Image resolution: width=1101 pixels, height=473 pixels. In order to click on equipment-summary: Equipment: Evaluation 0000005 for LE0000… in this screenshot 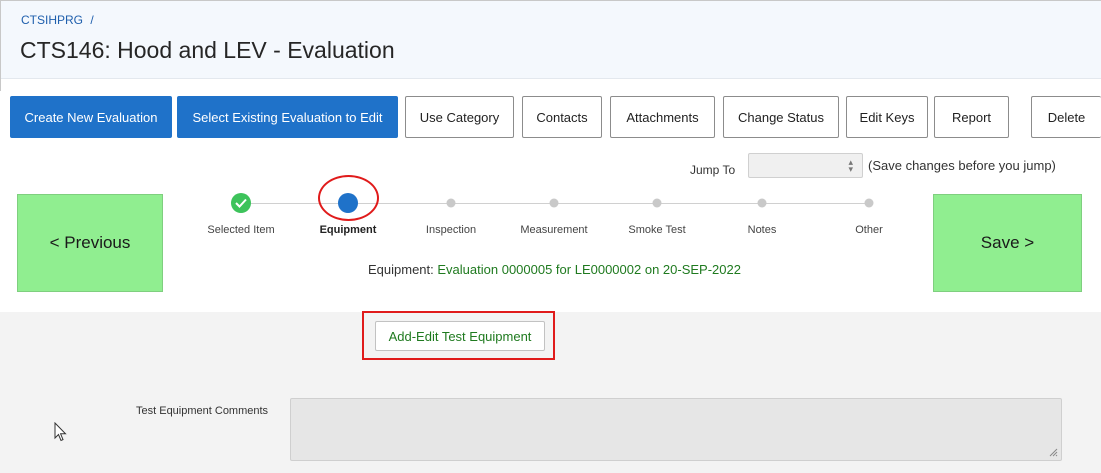, I will do `click(554, 269)`.